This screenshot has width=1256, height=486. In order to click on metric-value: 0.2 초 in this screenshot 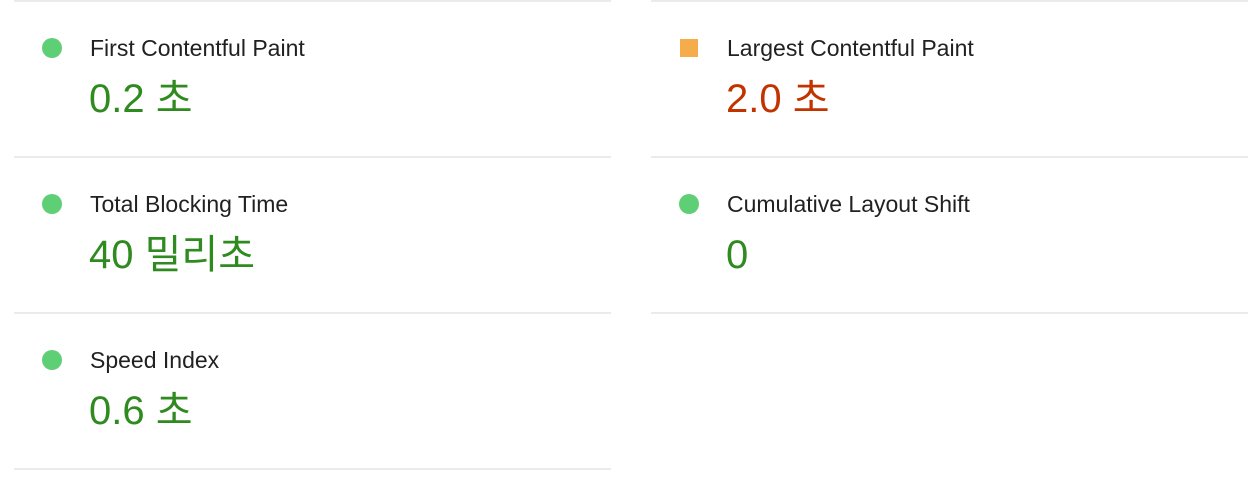, I will do `click(141, 99)`.